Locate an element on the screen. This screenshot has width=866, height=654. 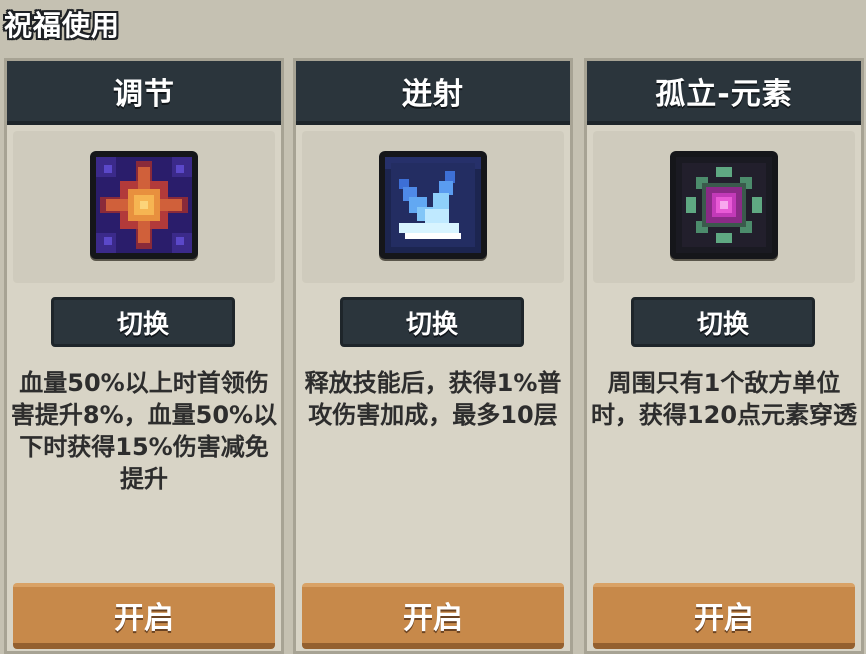
card-title: 迸射 is located at coordinates (433, 94).